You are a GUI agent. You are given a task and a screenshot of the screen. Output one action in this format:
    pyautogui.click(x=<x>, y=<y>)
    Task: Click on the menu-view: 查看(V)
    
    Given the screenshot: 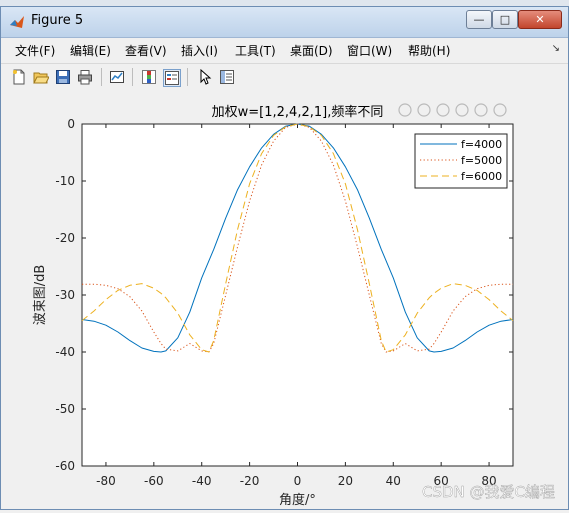 What is the action you would take?
    pyautogui.click(x=146, y=50)
    